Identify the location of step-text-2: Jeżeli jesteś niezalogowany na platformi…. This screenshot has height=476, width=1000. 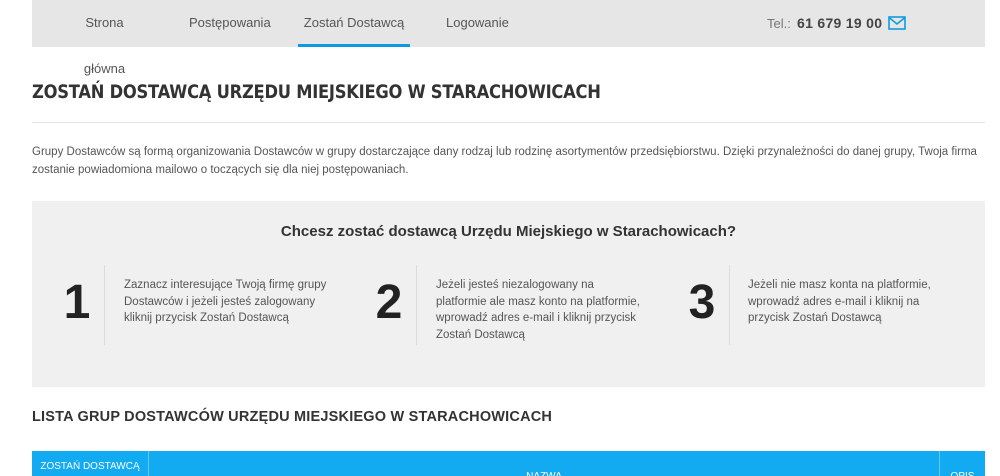
(538, 310).